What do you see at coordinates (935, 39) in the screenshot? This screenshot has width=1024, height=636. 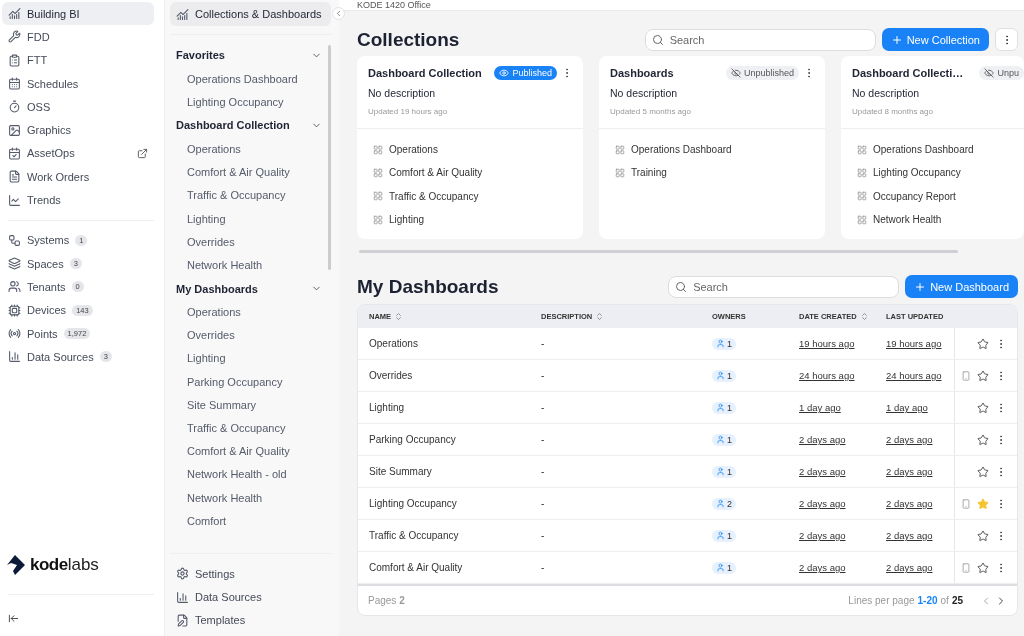 I see `new-collection-button: New Collection` at bounding box center [935, 39].